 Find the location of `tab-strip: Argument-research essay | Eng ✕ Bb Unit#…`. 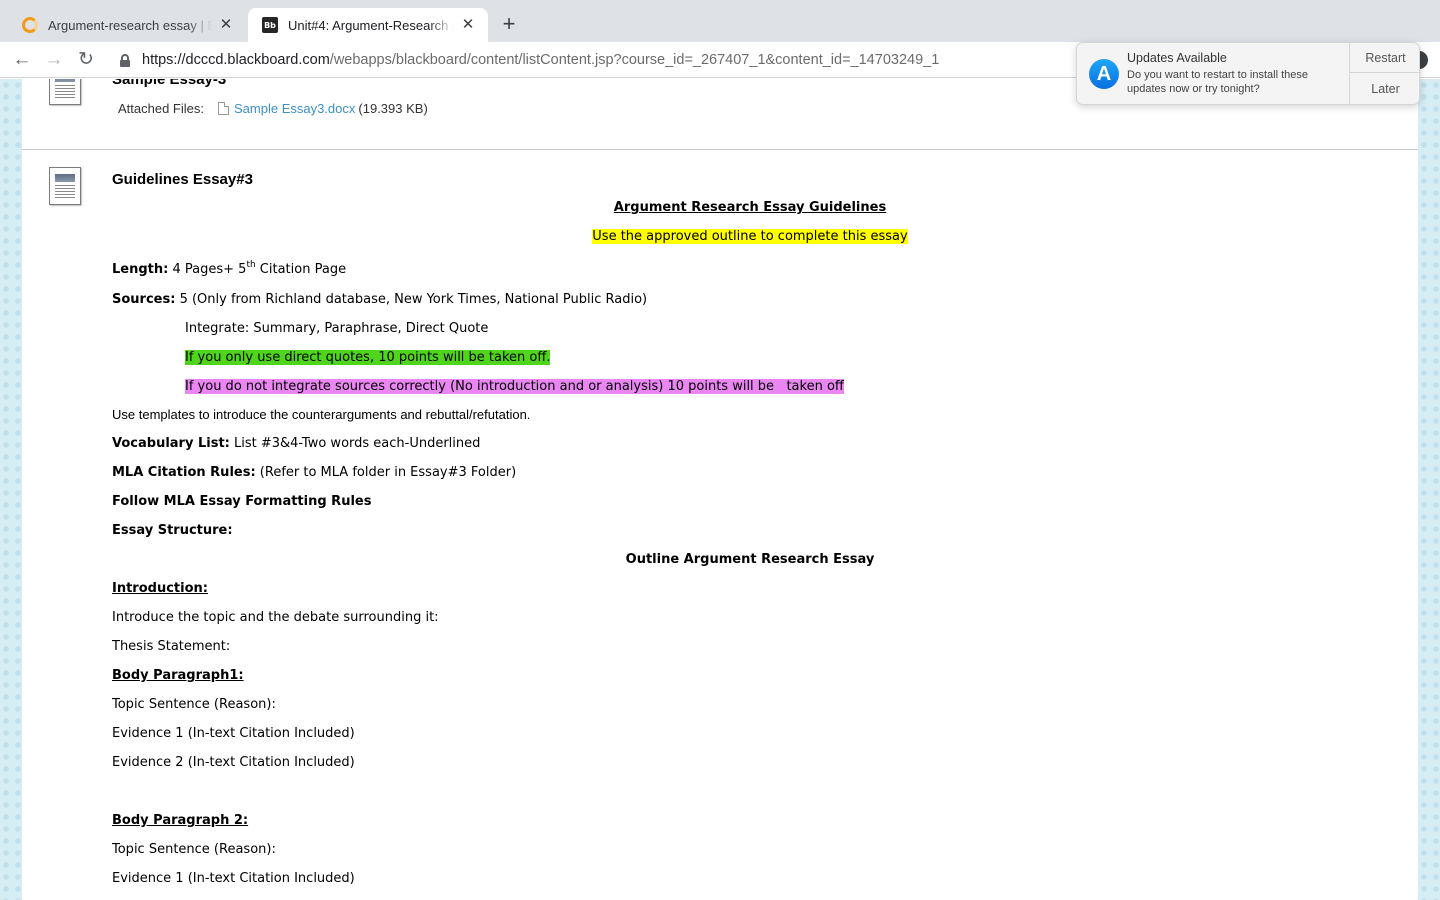

tab-strip: Argument-research essay | Eng ✕ Bb Unit#… is located at coordinates (720, 21).